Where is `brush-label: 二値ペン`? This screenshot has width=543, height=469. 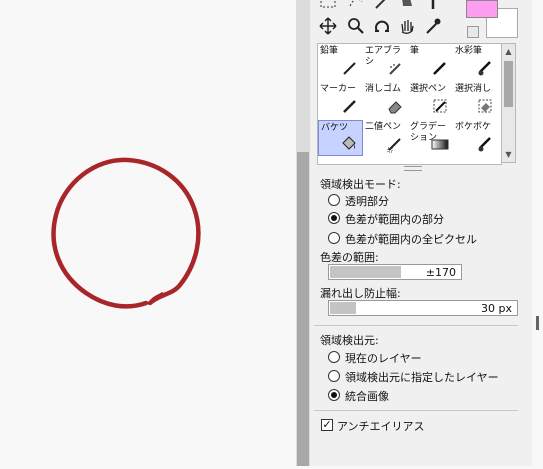
brush-label: 二値ペン is located at coordinates (383, 127).